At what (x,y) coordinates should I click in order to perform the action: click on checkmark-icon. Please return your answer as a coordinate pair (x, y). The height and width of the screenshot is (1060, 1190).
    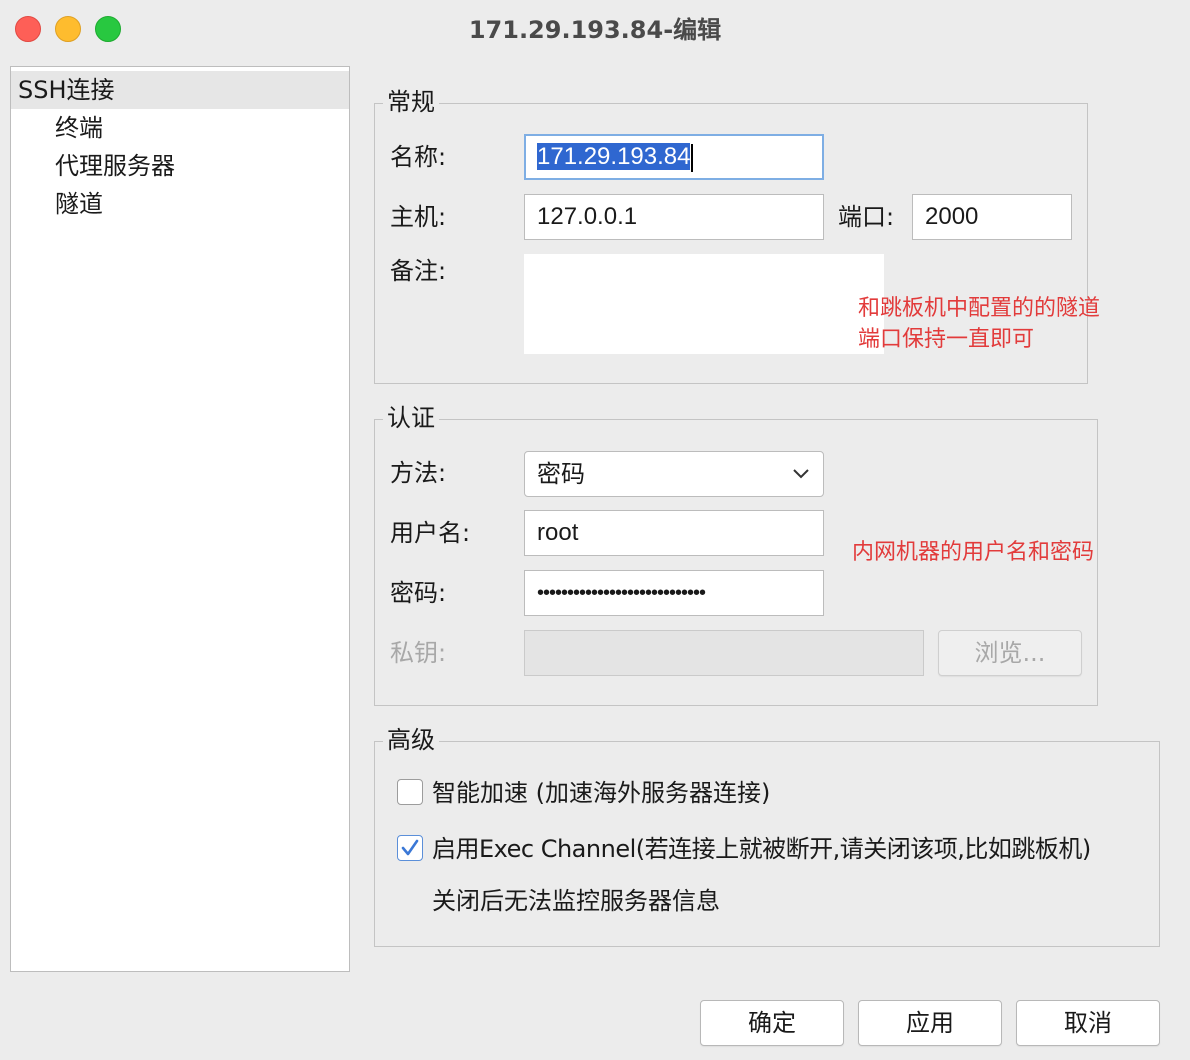
    Looking at the image, I should click on (410, 847).